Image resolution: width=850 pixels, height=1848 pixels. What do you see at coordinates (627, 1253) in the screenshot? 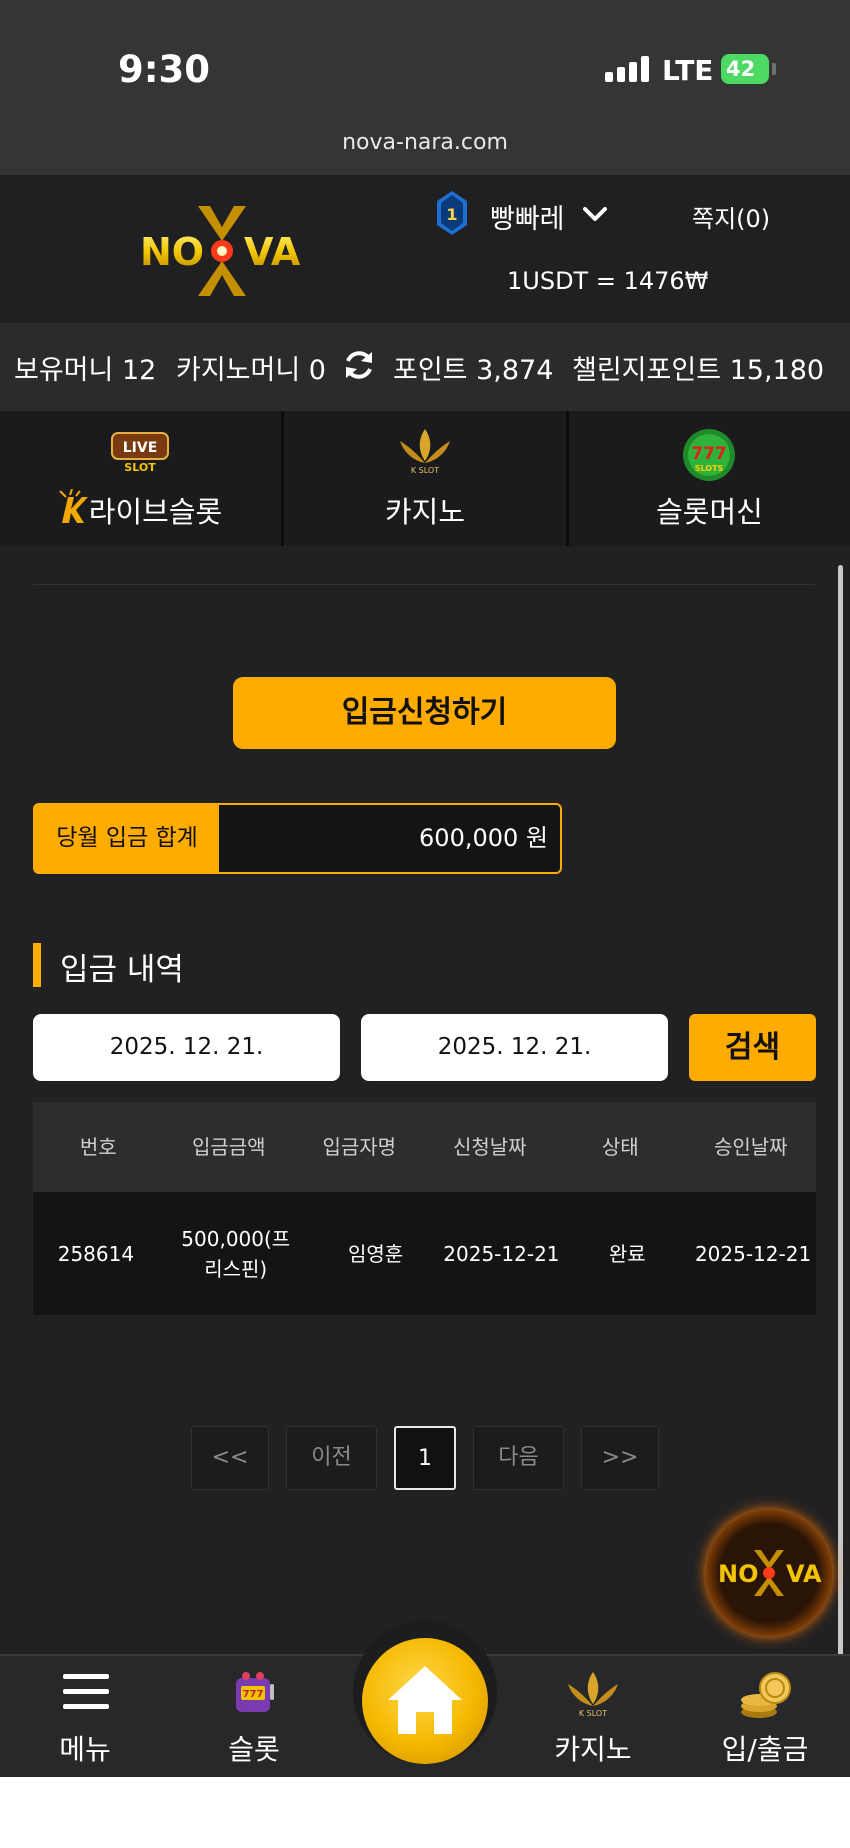
I see `table-cell: 완료` at bounding box center [627, 1253].